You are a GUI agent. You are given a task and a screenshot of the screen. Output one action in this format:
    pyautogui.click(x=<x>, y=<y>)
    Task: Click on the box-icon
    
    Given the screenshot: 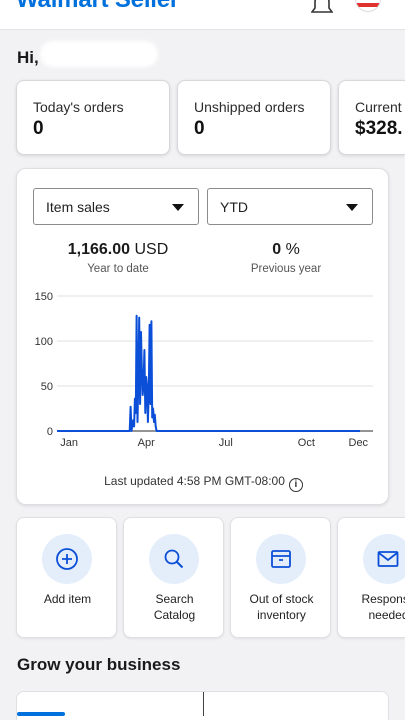 What is the action you would take?
    pyautogui.click(x=281, y=559)
    